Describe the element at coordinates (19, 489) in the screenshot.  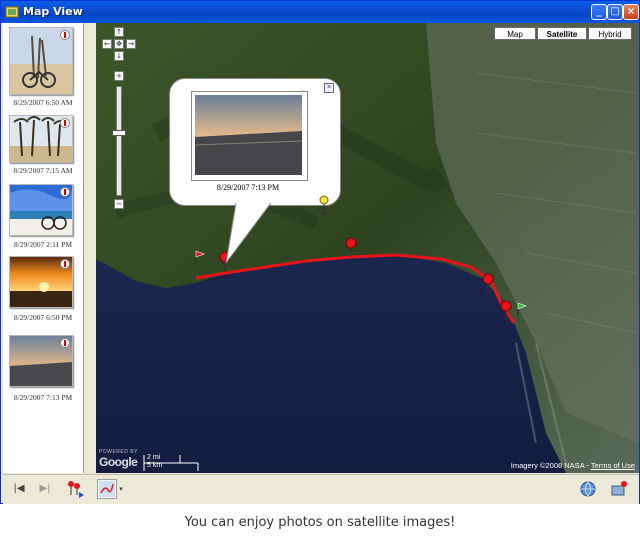
I see `first-photo-button: |◀` at that location.